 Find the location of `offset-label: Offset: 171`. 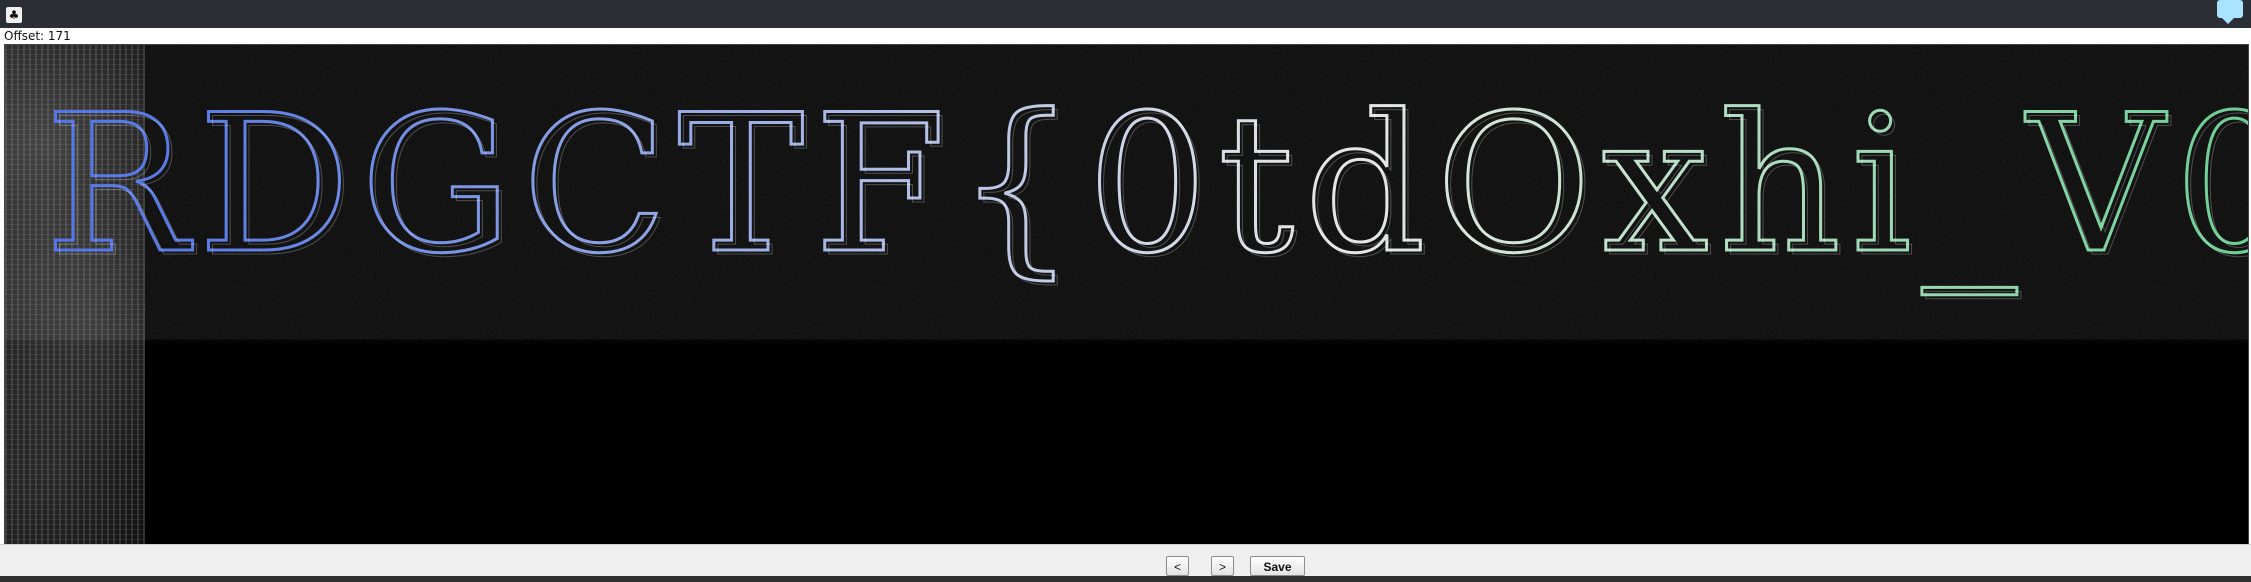

offset-label: Offset: 171 is located at coordinates (37, 36).